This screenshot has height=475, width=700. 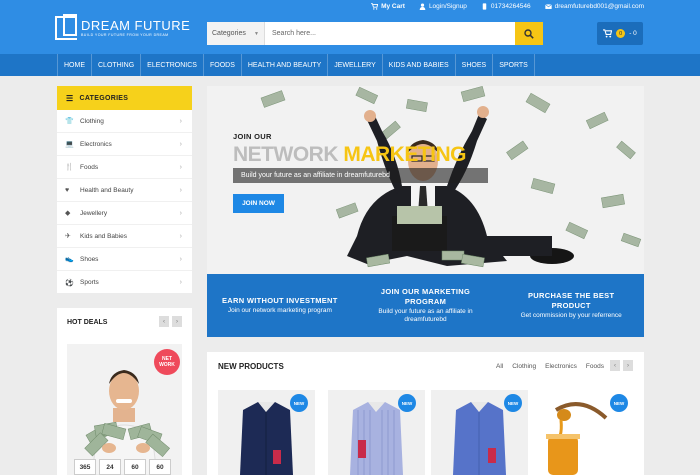 I want to click on sidebar-item-foods: 🍴 Foods ›, so click(x=124, y=167).